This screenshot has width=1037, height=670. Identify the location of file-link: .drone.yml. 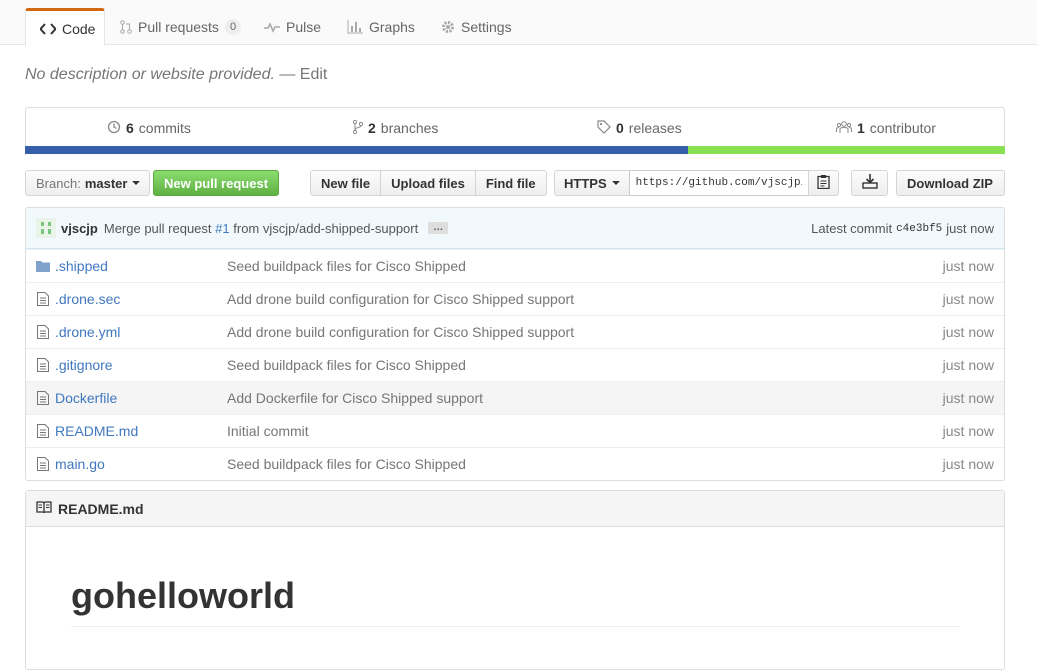
(87, 332).